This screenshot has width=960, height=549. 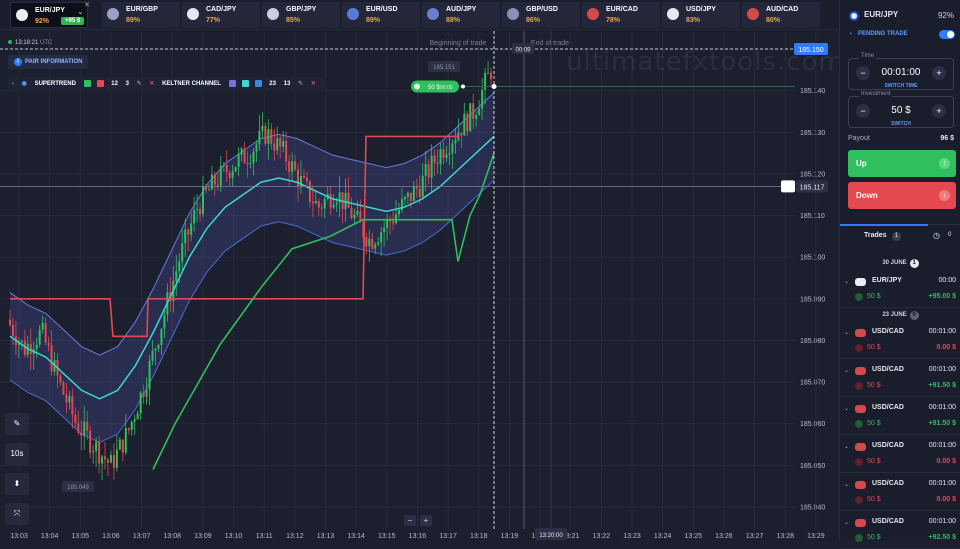 I want to click on trades-count-badge: 1, so click(x=896, y=236).